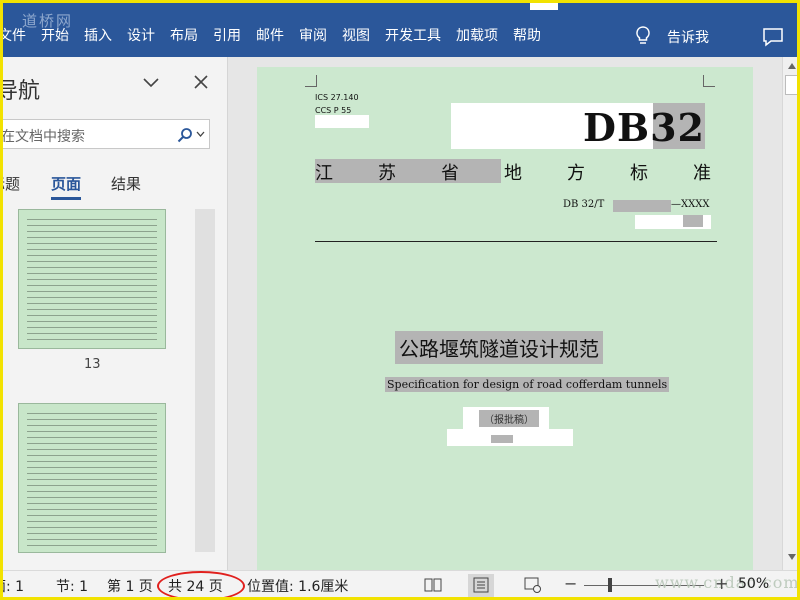 The height and width of the screenshot is (600, 800). I want to click on zoom-slider-knob, so click(610, 585).